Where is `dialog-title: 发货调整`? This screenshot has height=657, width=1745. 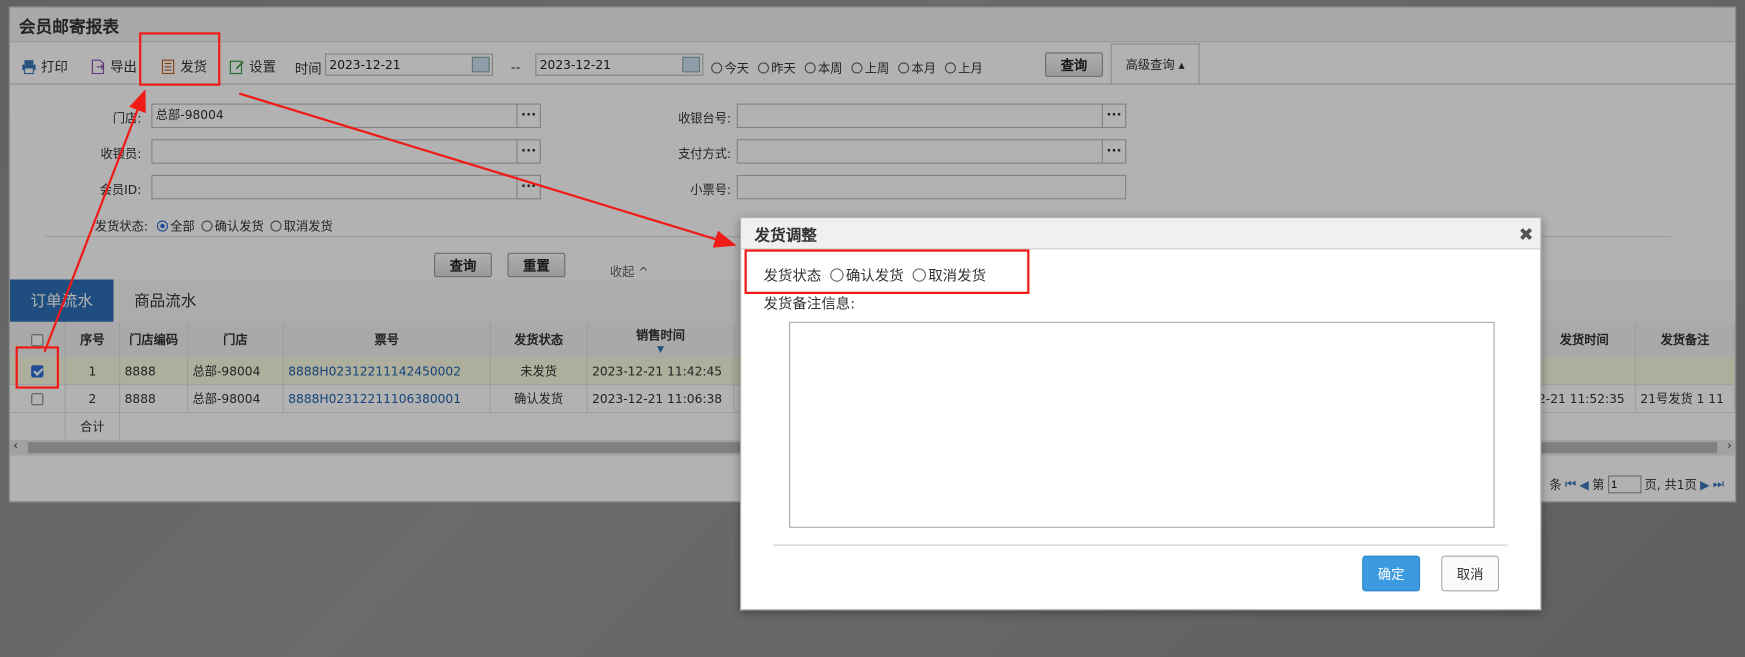
dialog-title: 发货调整 is located at coordinates (785, 236).